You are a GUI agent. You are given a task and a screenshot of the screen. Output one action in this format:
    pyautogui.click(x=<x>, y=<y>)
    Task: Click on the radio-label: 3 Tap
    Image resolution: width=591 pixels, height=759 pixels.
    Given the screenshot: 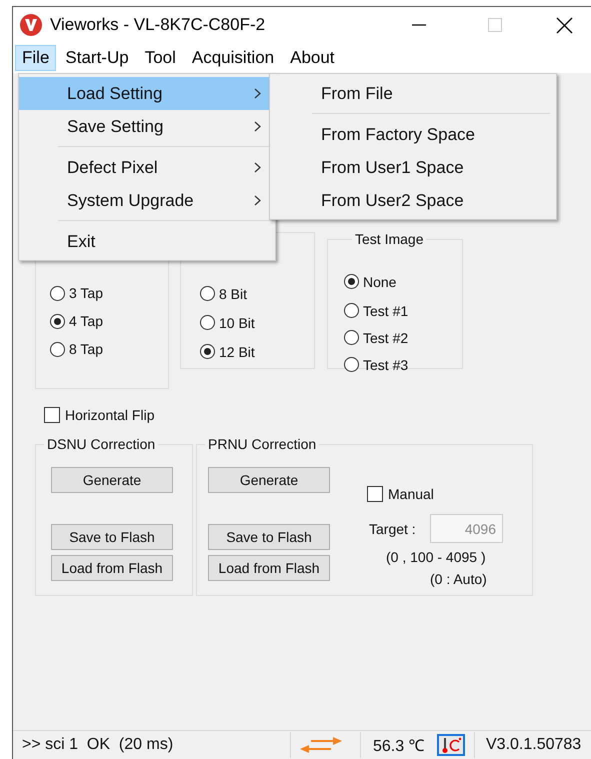 What is the action you would take?
    pyautogui.click(x=86, y=293)
    